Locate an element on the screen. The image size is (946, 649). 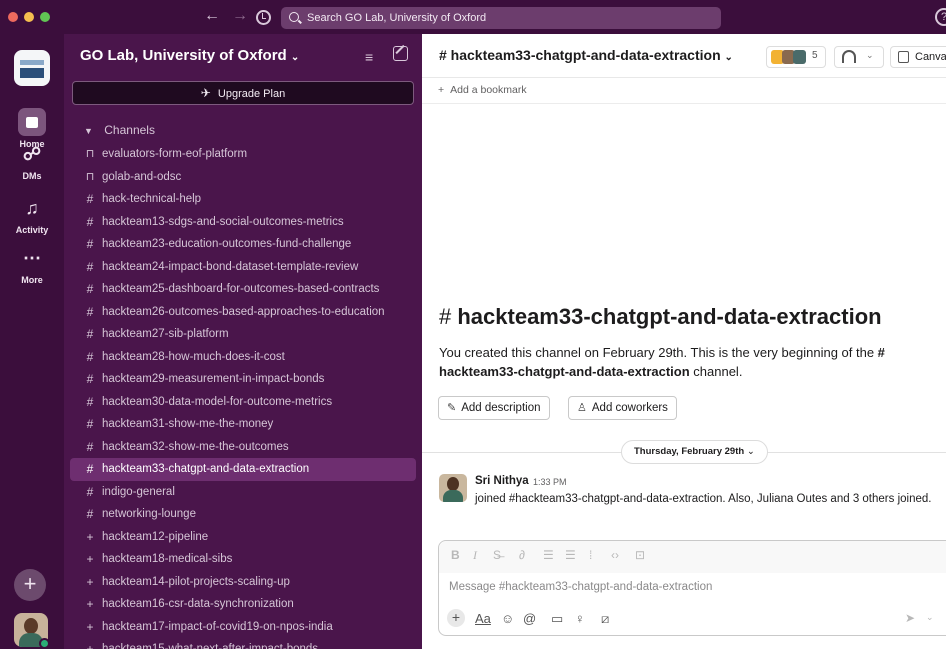
channels-section-header: ▼ Channels is located at coordinates (119, 130).